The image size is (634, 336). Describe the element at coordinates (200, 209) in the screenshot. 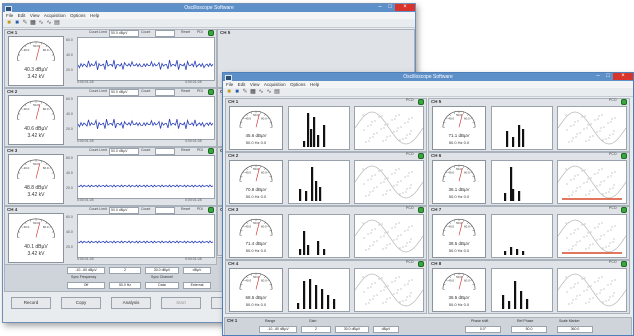

I see `pdi-label: PDI` at that location.